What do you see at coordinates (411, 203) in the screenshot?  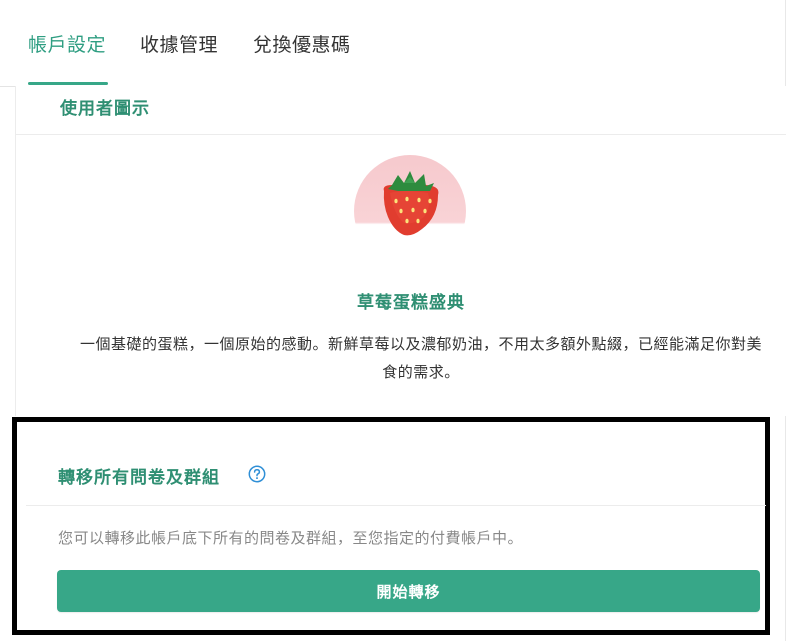 I see `strawberry-icon` at bounding box center [411, 203].